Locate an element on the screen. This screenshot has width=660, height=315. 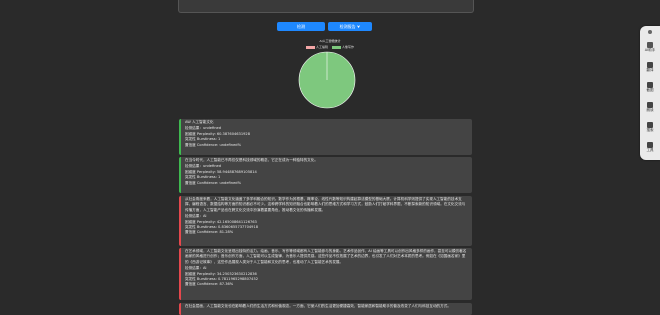
legend-item-human: 人工编辑 is located at coordinates (316, 47).